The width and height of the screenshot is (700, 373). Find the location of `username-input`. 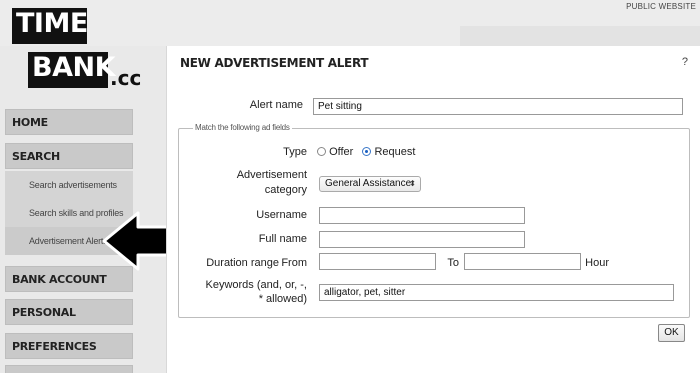

username-input is located at coordinates (422, 215).